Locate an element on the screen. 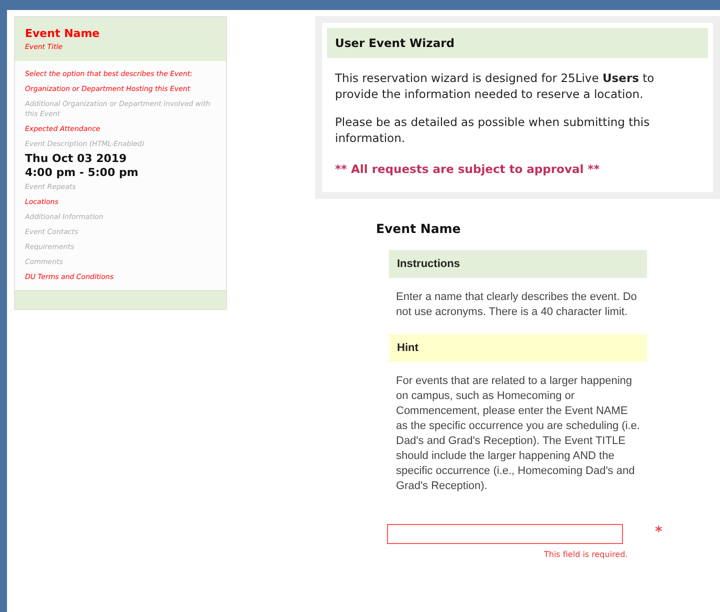 The width and height of the screenshot is (720, 612). wizard-text: Please be as detailed as possible when submitting this information. is located at coordinates (493, 130).